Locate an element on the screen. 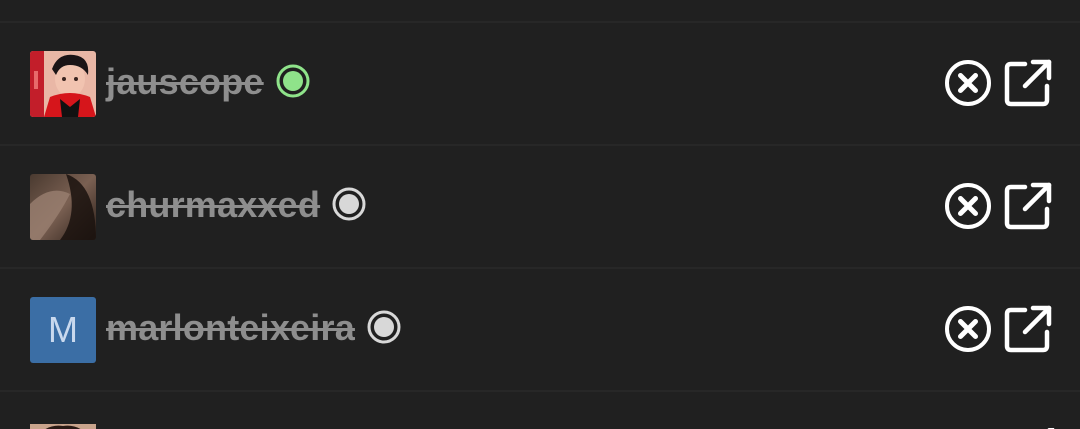 Image resolution: width=1080 pixels, height=429 pixels. status-online-icon is located at coordinates (293, 81).